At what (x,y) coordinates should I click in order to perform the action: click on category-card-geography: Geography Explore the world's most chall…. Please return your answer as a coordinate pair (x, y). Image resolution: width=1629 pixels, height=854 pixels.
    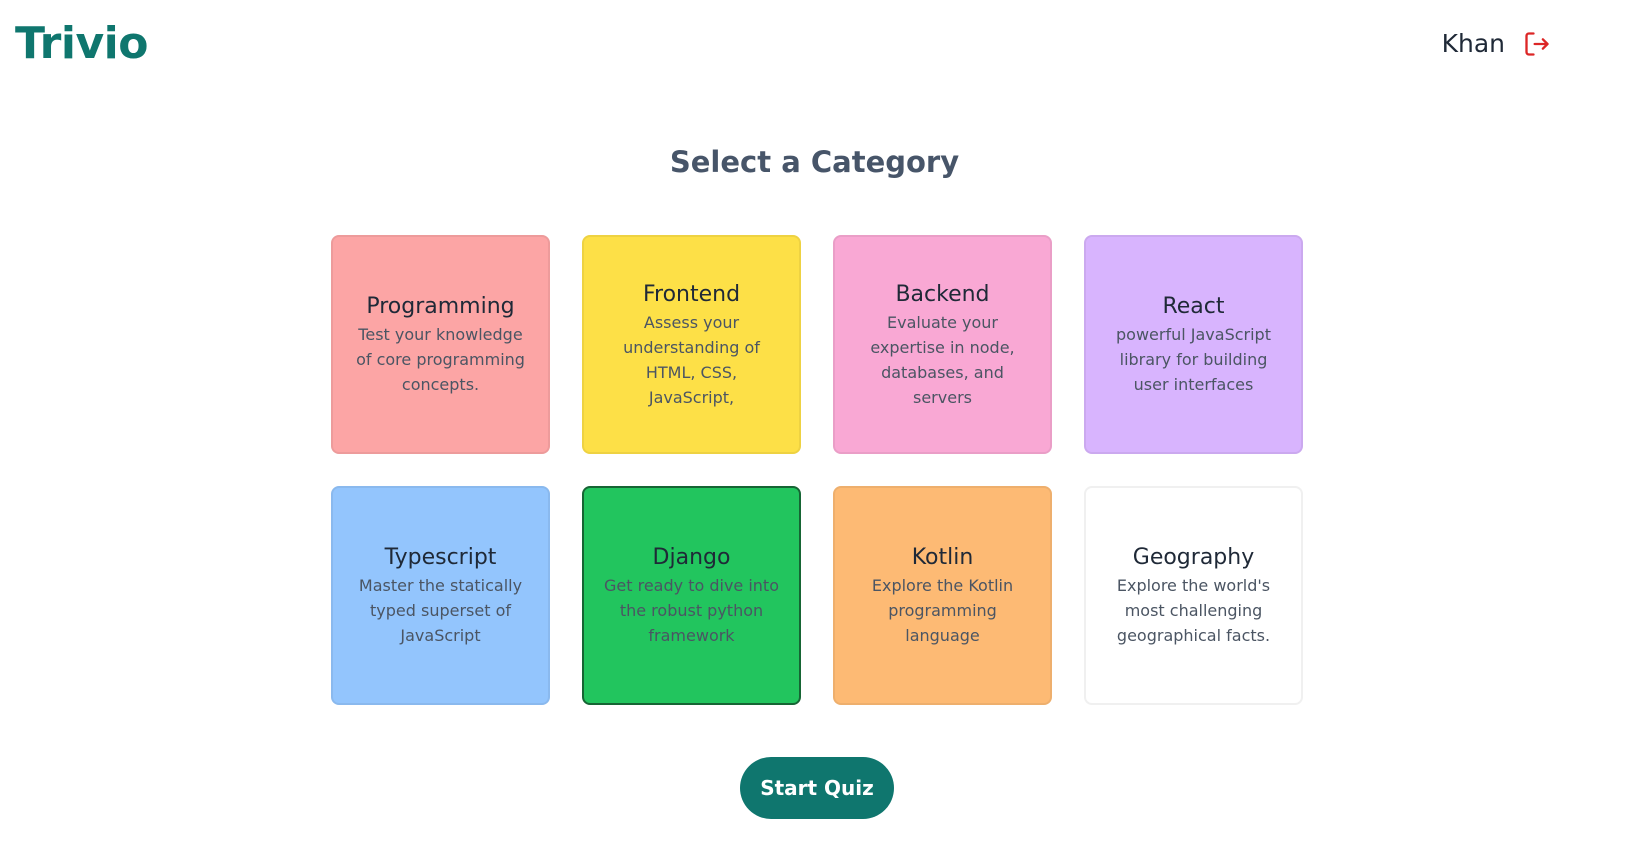
    Looking at the image, I should click on (1193, 595).